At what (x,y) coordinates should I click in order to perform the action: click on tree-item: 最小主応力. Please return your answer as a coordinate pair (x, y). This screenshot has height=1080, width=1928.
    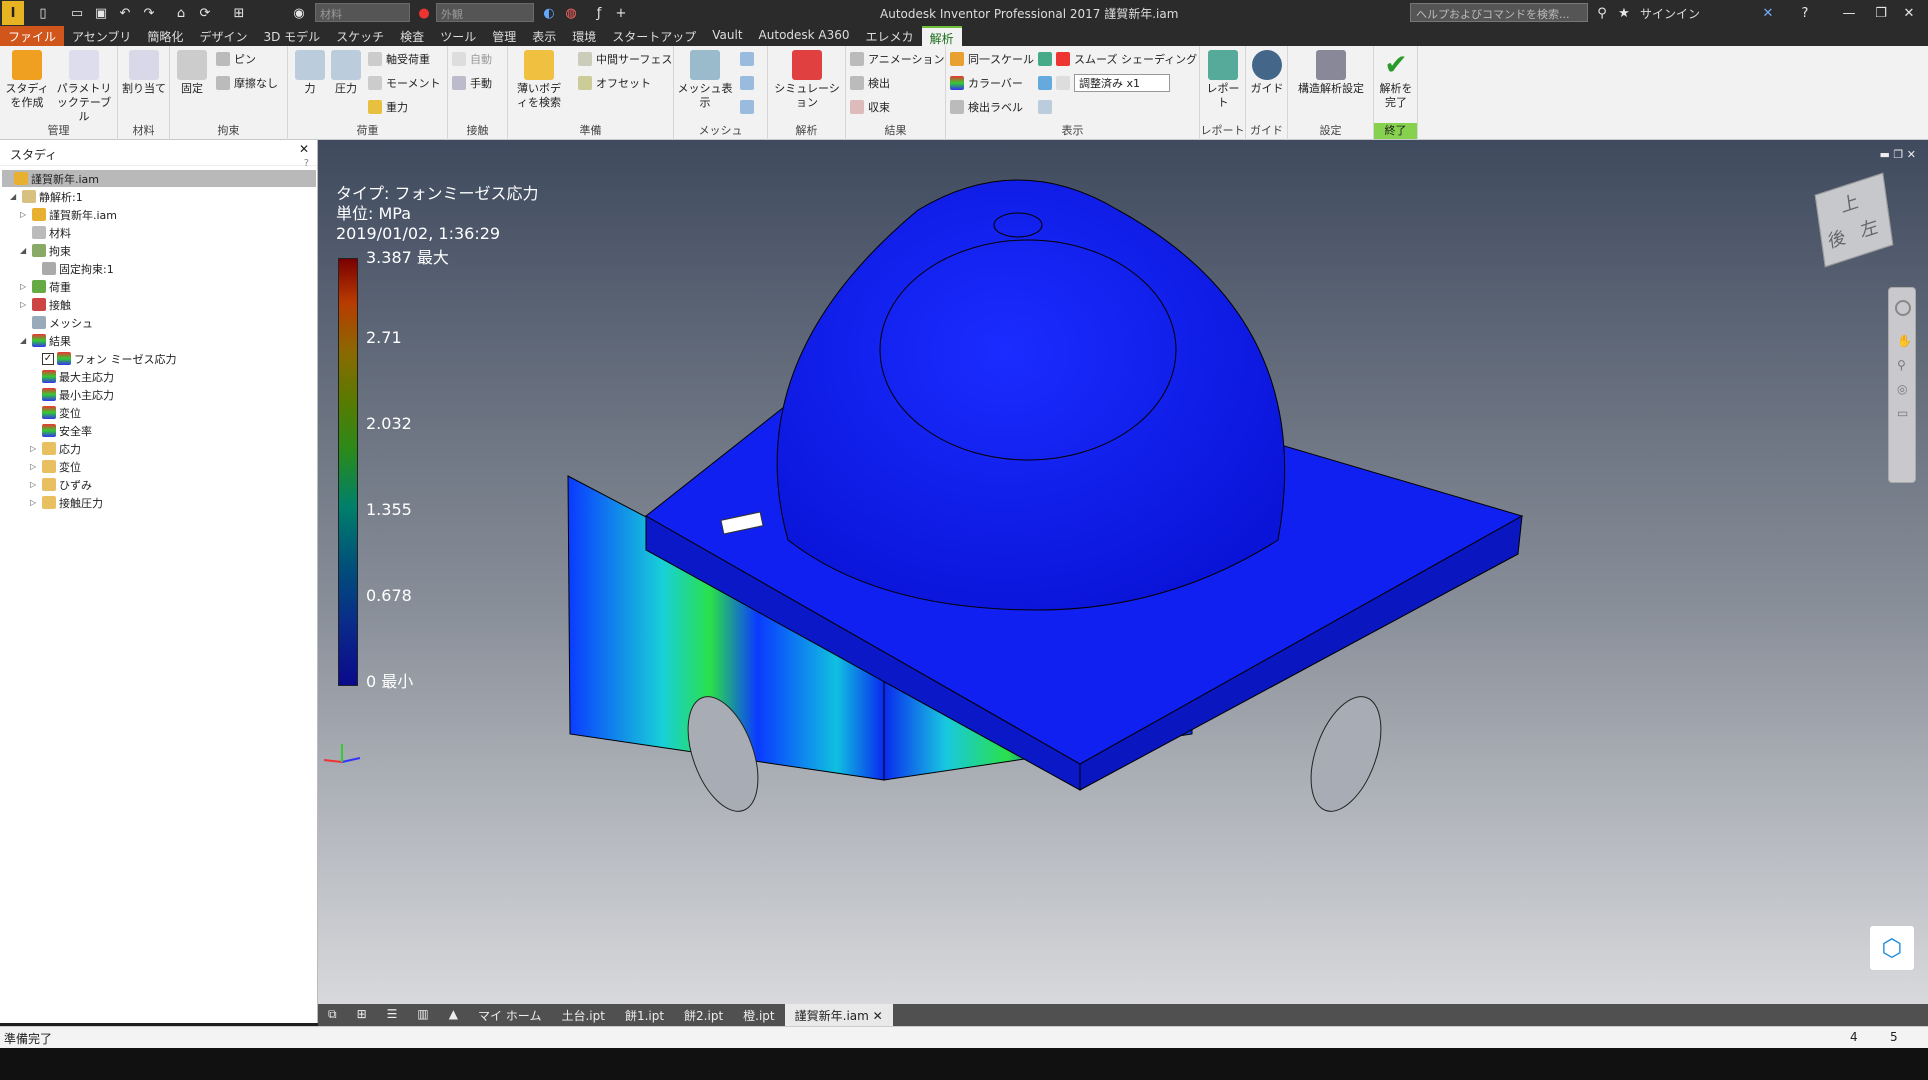
    Looking at the image, I should click on (72, 394).